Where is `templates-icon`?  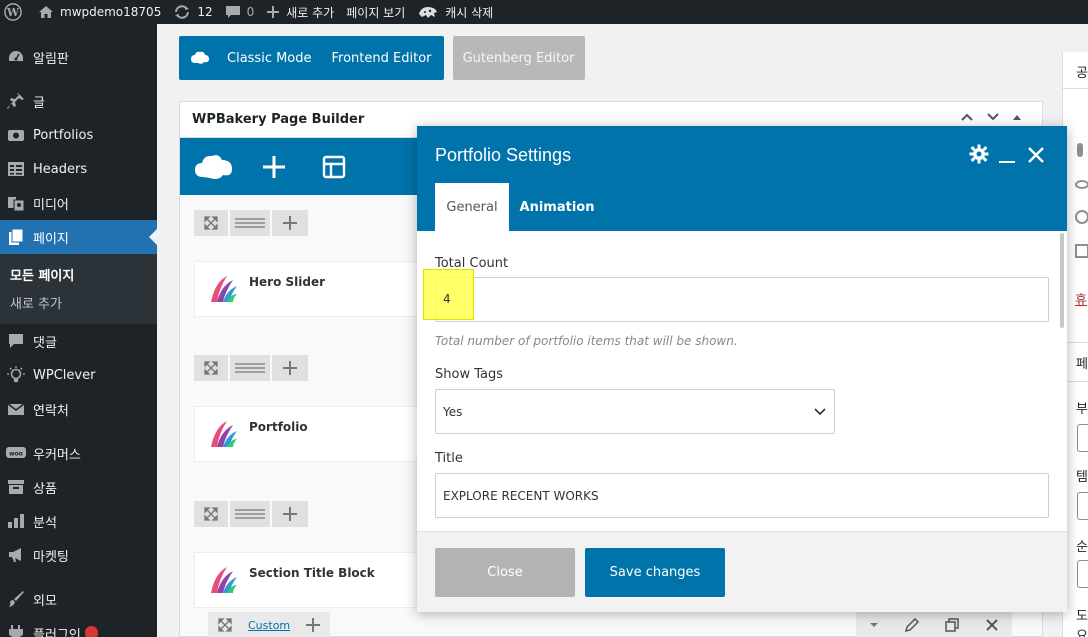
templates-icon is located at coordinates (334, 167).